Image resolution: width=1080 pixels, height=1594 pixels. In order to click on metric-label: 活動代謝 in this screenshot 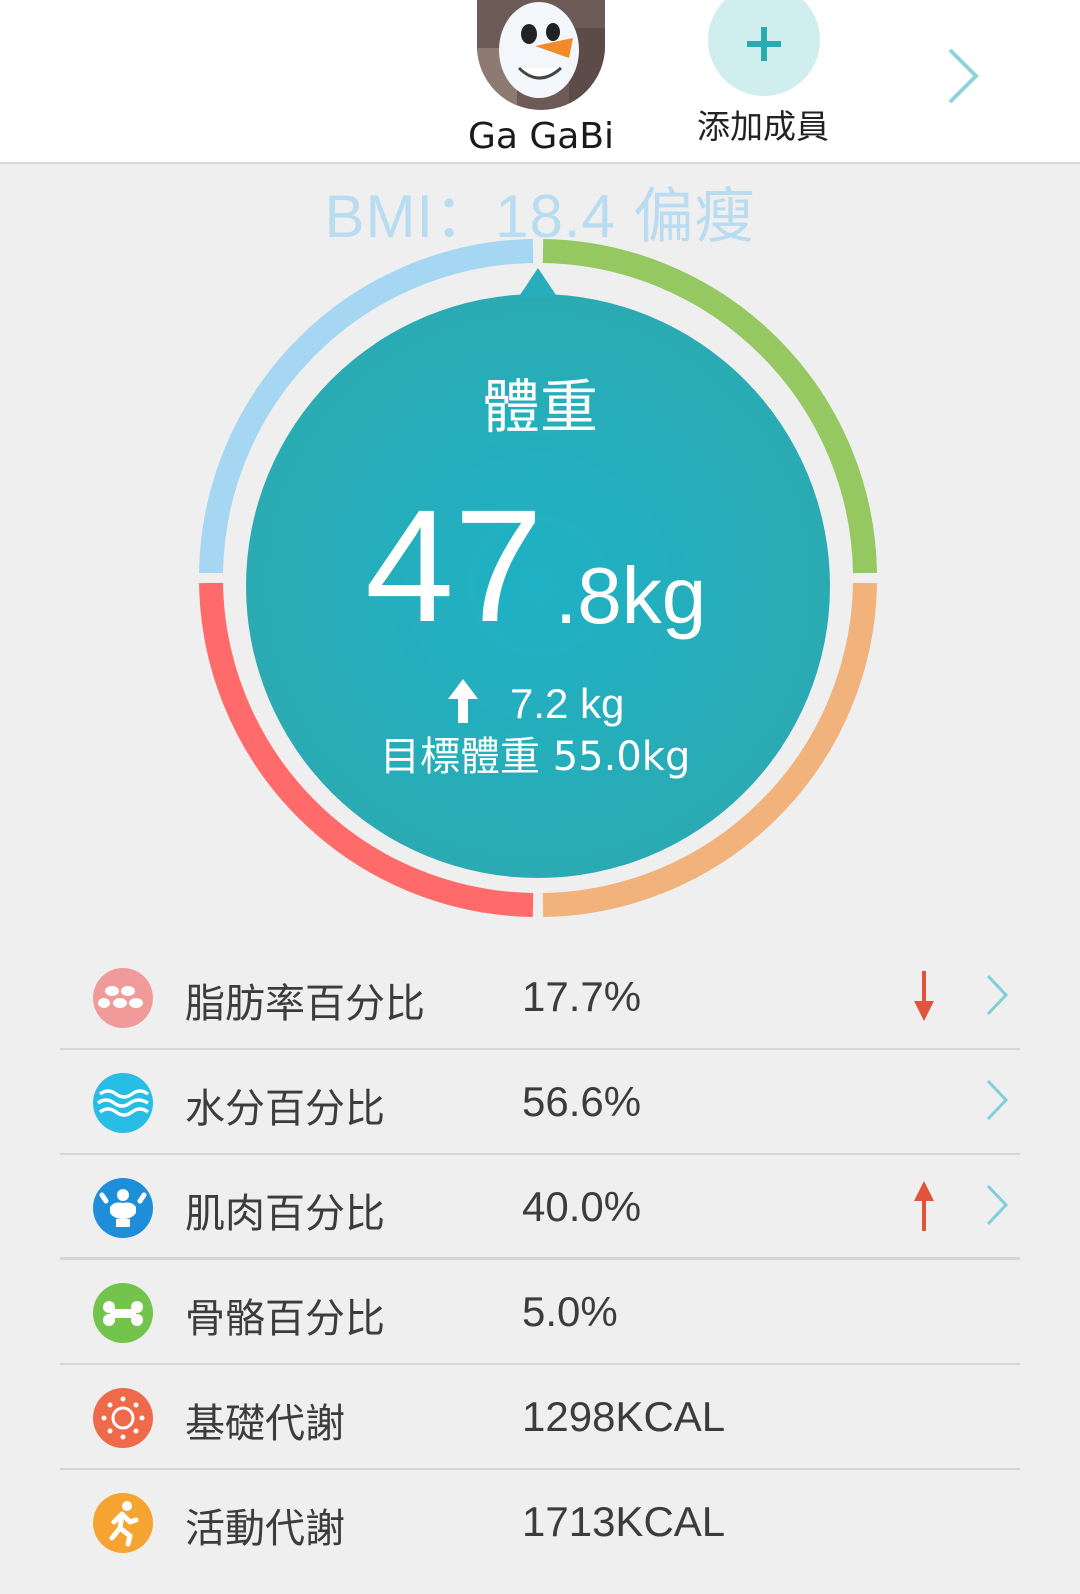, I will do `click(265, 1529)`.